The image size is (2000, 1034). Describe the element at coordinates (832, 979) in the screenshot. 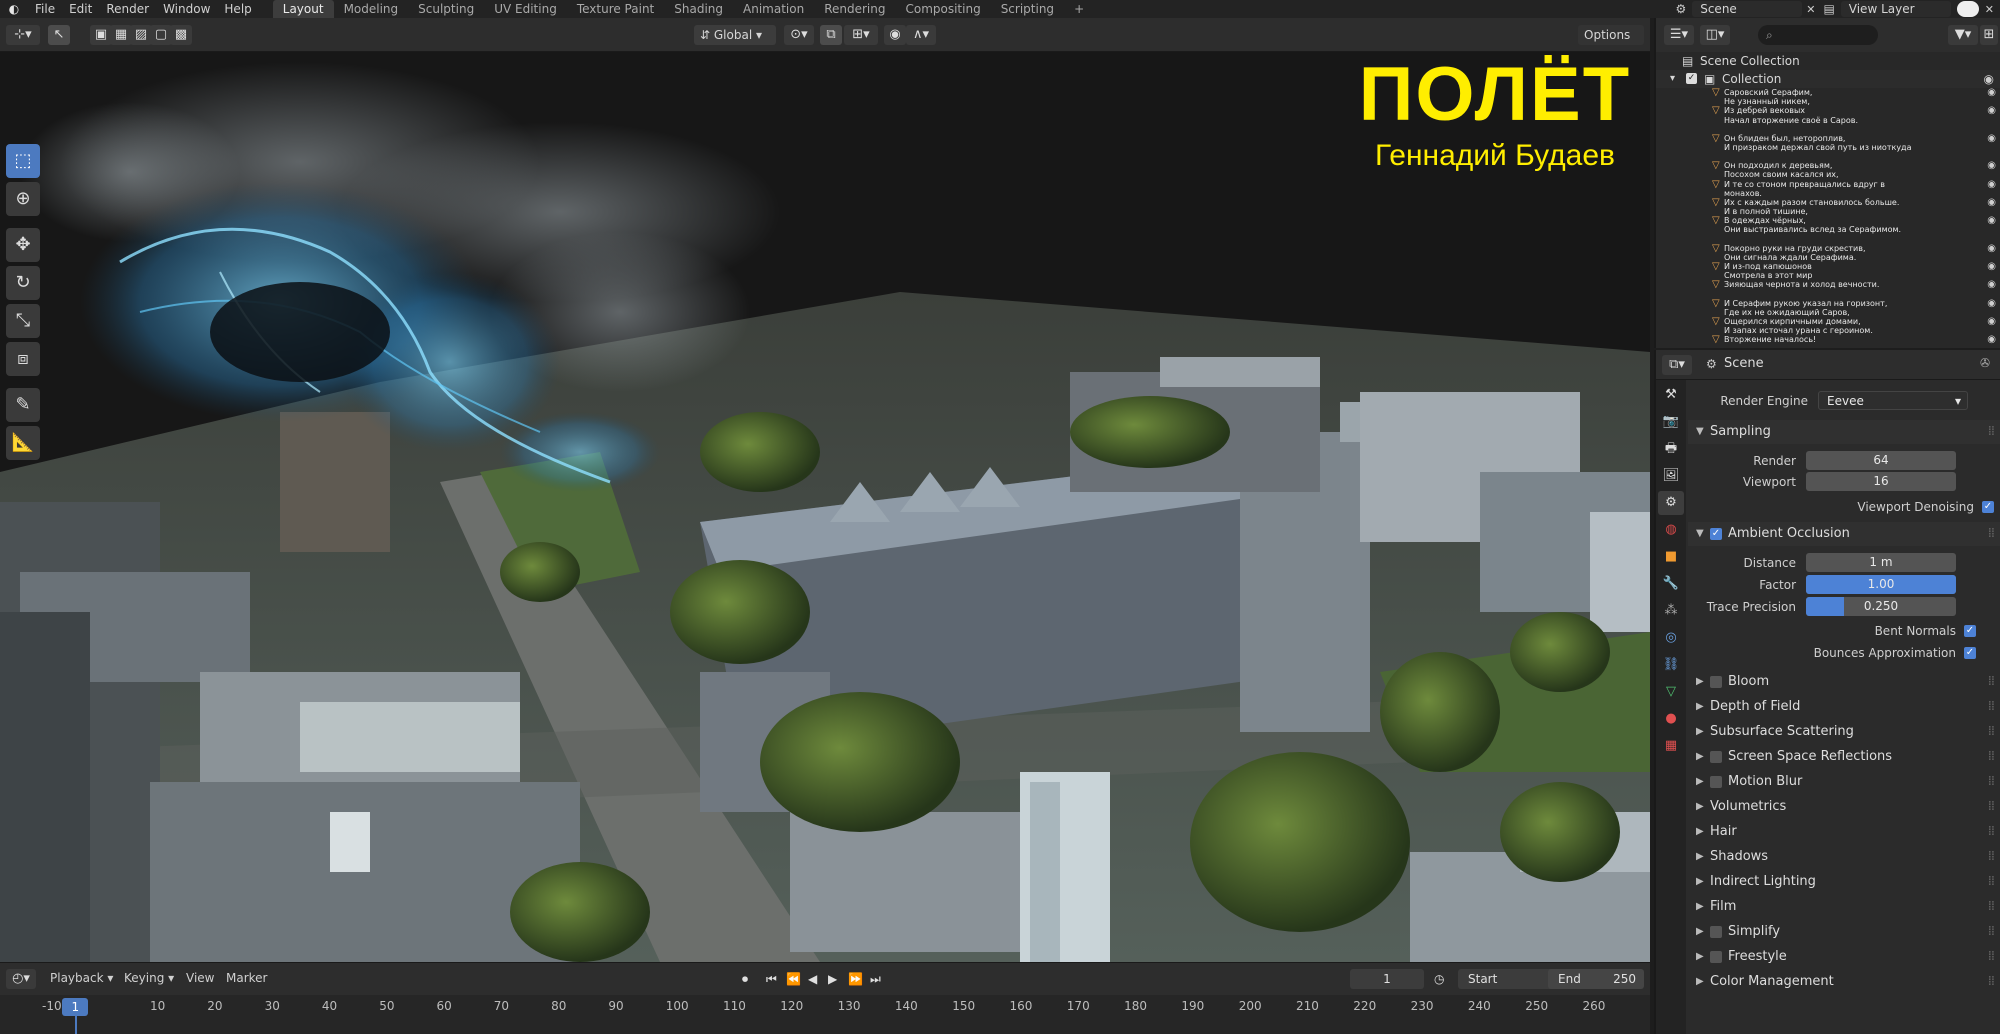

I see `play-icon: ▶` at that location.